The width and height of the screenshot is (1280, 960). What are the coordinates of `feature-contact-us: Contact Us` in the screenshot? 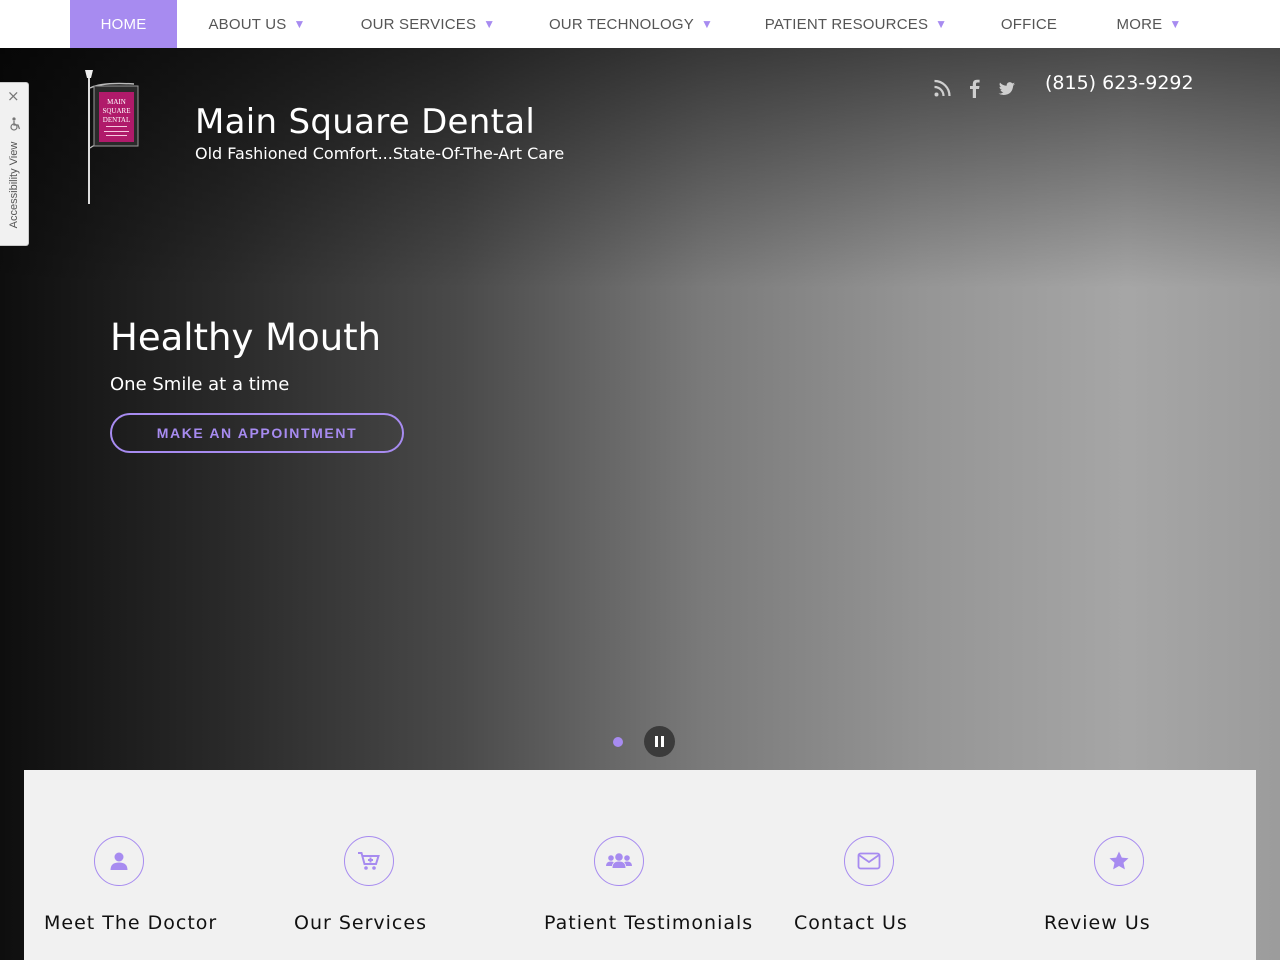 It's located at (899, 865).